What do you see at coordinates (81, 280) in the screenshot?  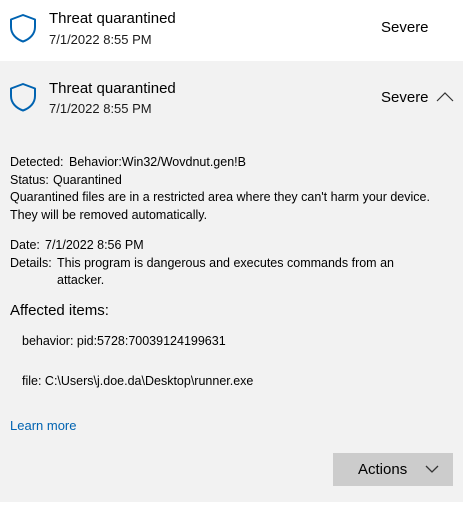 I see `details-text-line2: attacker.` at bounding box center [81, 280].